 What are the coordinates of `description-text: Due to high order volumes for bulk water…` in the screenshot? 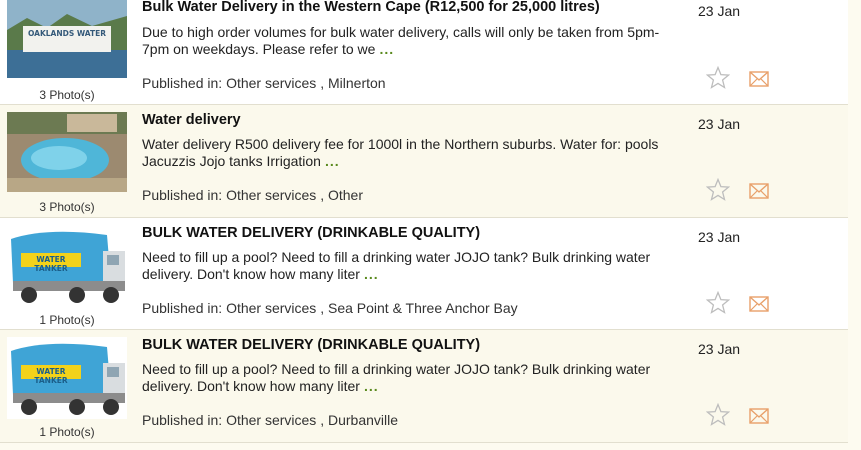 It's located at (401, 40).